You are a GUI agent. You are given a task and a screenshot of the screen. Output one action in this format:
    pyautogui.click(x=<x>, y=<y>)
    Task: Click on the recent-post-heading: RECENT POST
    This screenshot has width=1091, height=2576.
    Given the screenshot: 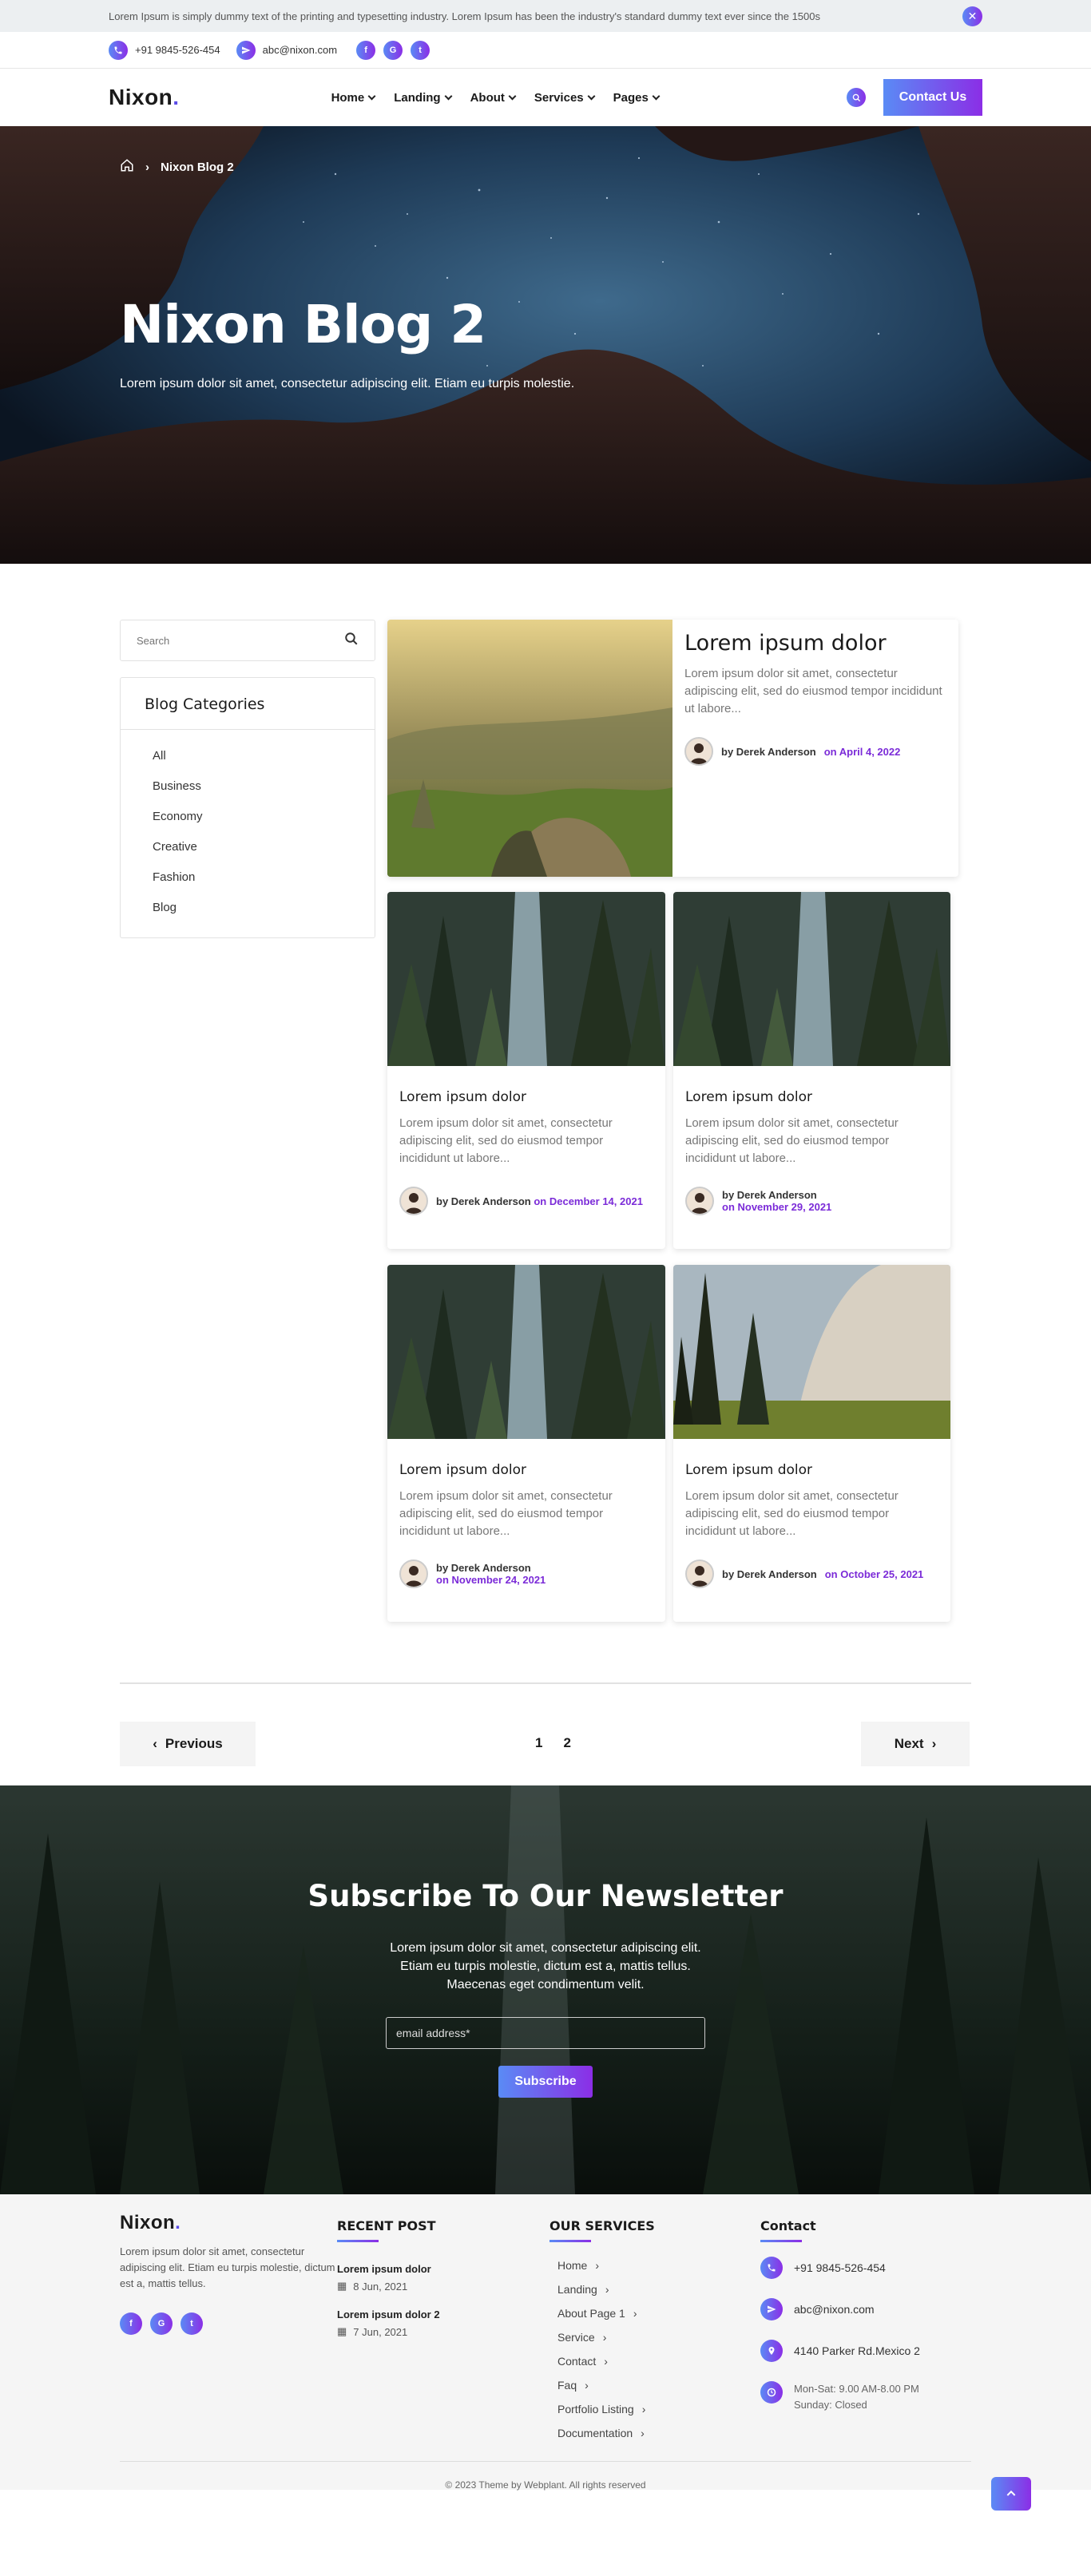 What is the action you would take?
    pyautogui.click(x=386, y=2225)
    